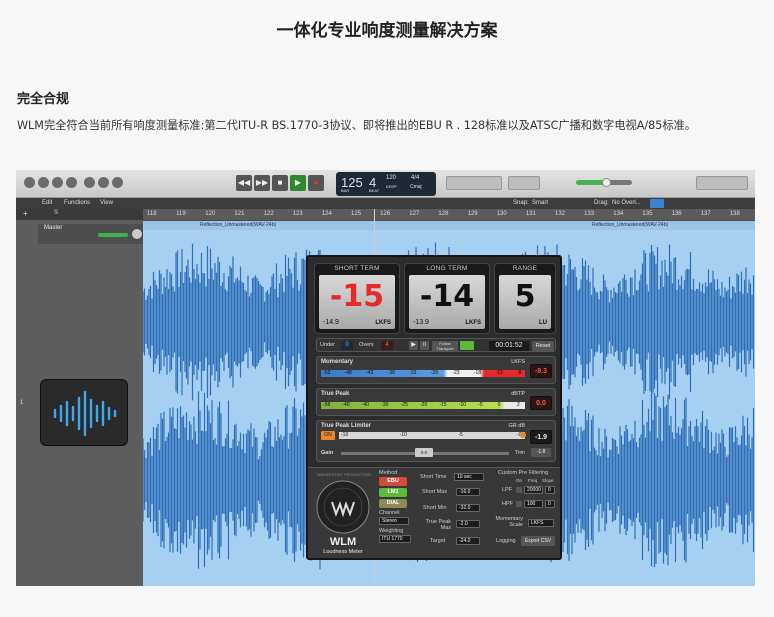 This screenshot has height=617, width=774. Describe the element at coordinates (404, 405) in the screenshot. I see `meter-scale-label: -25` at that location.